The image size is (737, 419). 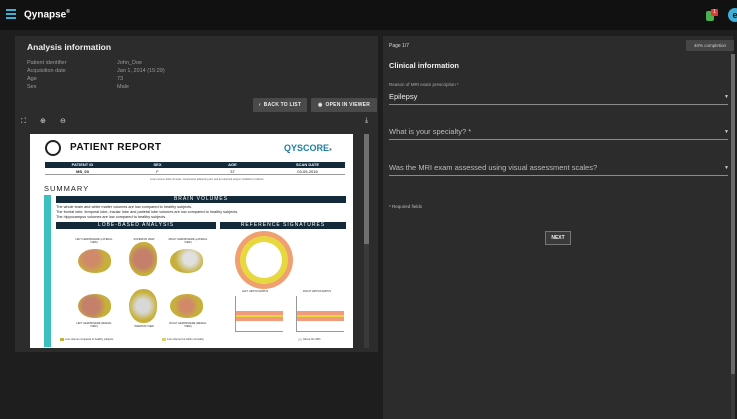 I want to click on brain-superior-image, so click(x=143, y=259).